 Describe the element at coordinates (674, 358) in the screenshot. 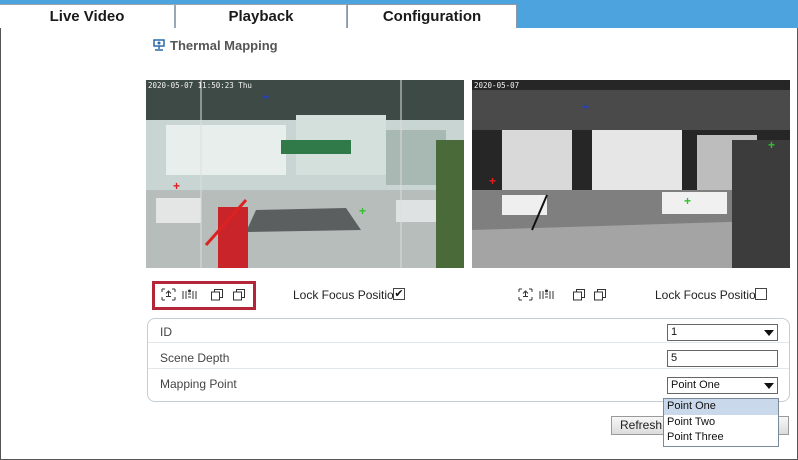

I see `scene-depth-value: 5` at that location.